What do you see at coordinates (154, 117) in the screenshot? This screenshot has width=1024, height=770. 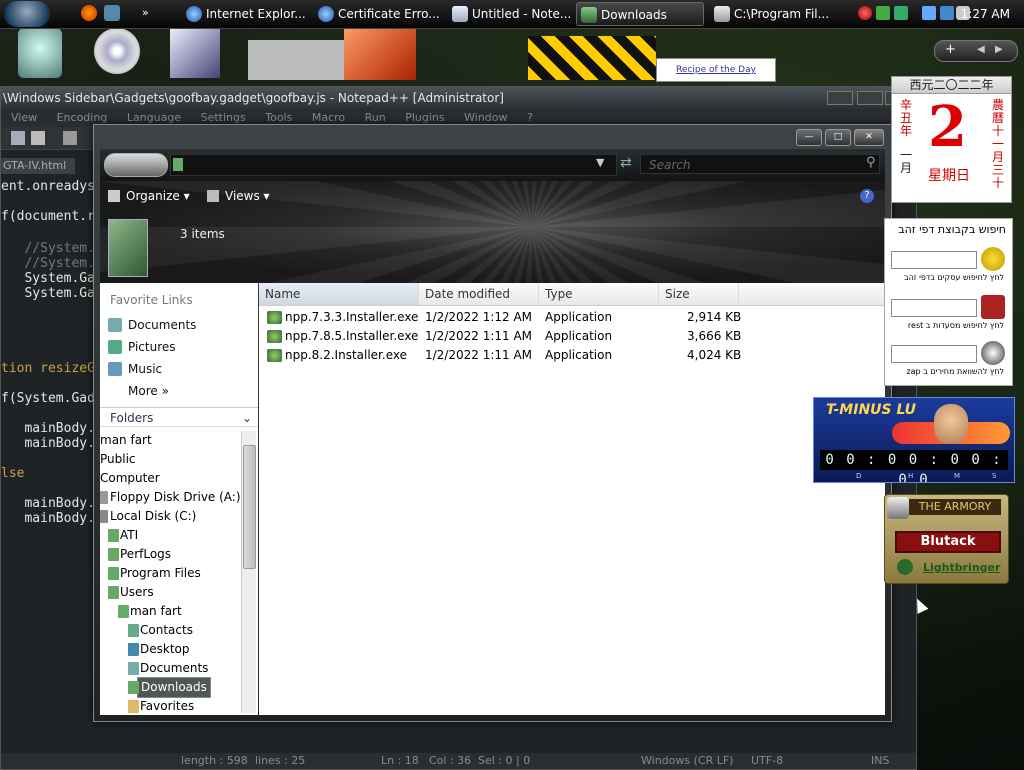 I see `menu-language: Language` at bounding box center [154, 117].